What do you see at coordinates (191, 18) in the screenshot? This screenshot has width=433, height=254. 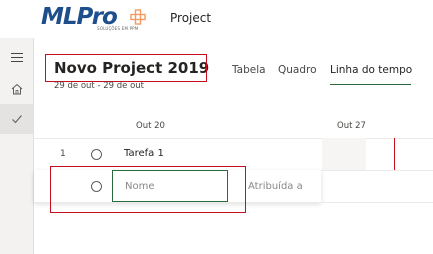 I see `app-title: Project` at bounding box center [191, 18].